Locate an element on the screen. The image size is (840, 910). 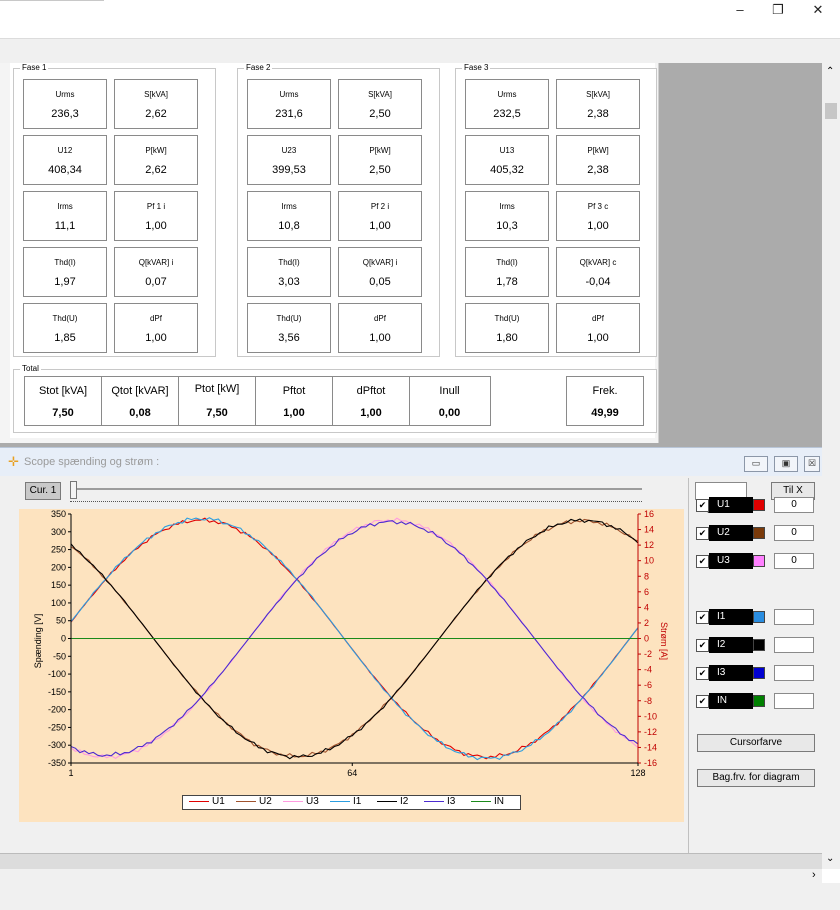
fase2-cell-value: 10,8 is located at coordinates (289, 226).